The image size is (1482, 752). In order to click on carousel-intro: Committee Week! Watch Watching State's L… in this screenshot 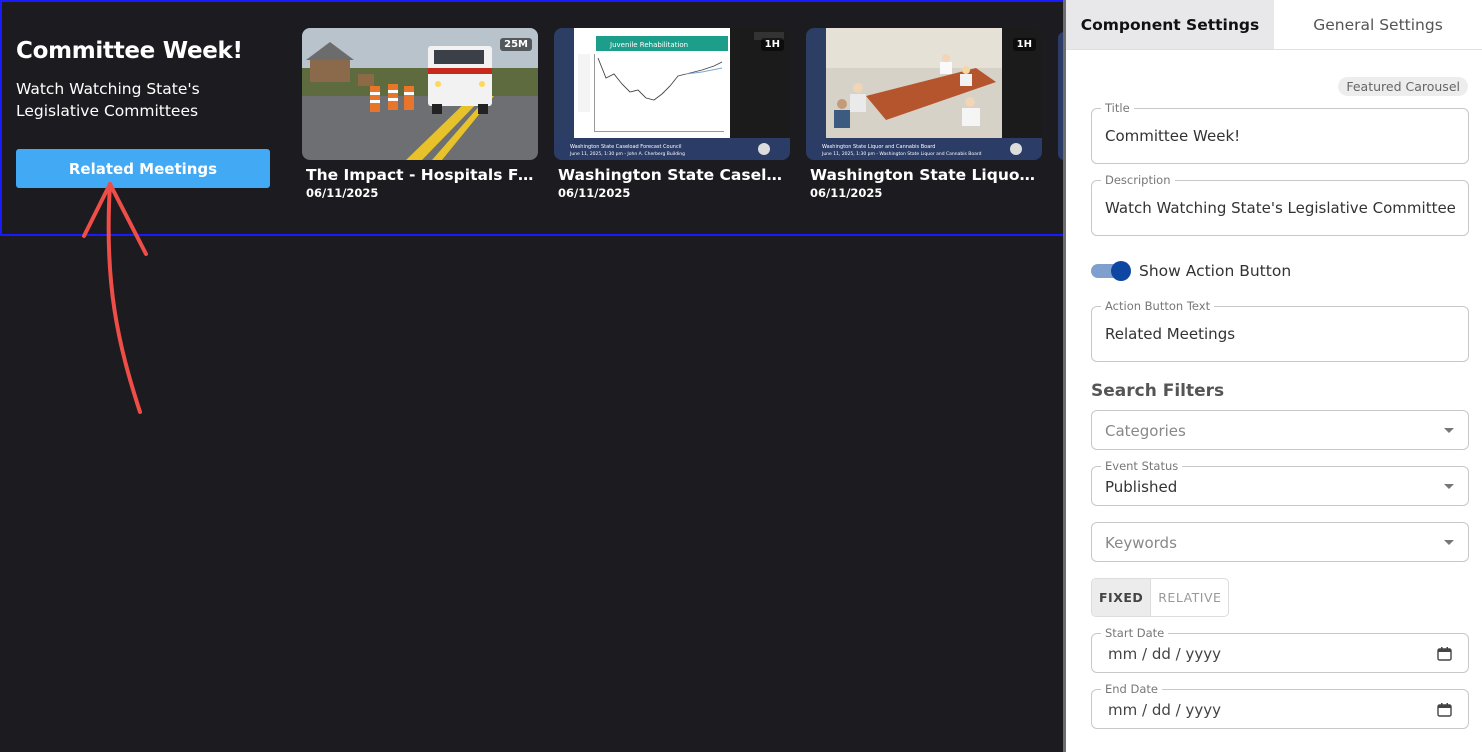, I will do `click(146, 80)`.